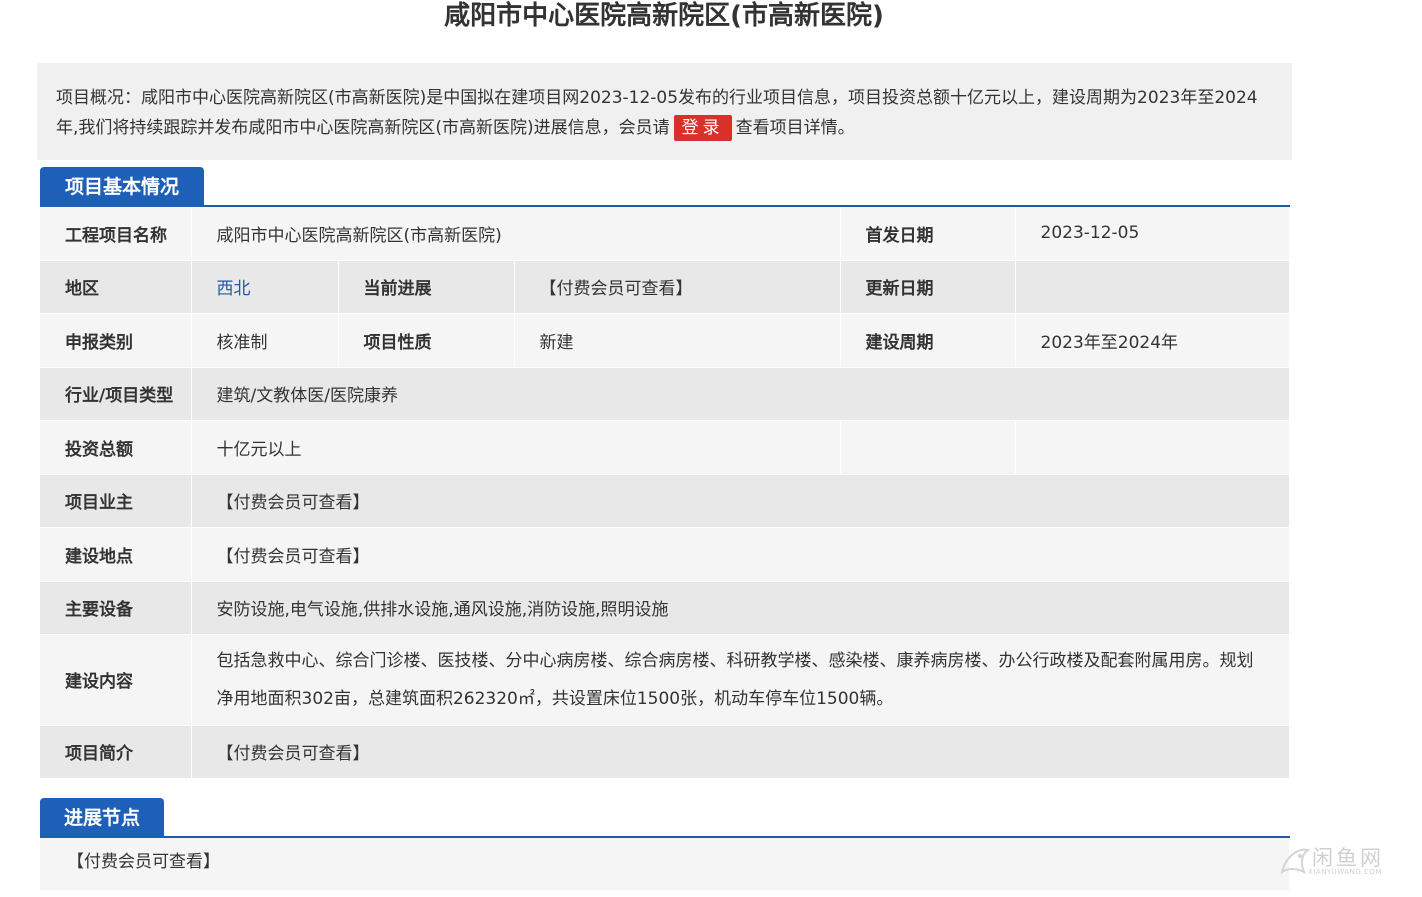 The width and height of the screenshot is (1422, 897). I want to click on table-row: 行业/项目类型 建筑/文教体医/医院康养, so click(665, 394).